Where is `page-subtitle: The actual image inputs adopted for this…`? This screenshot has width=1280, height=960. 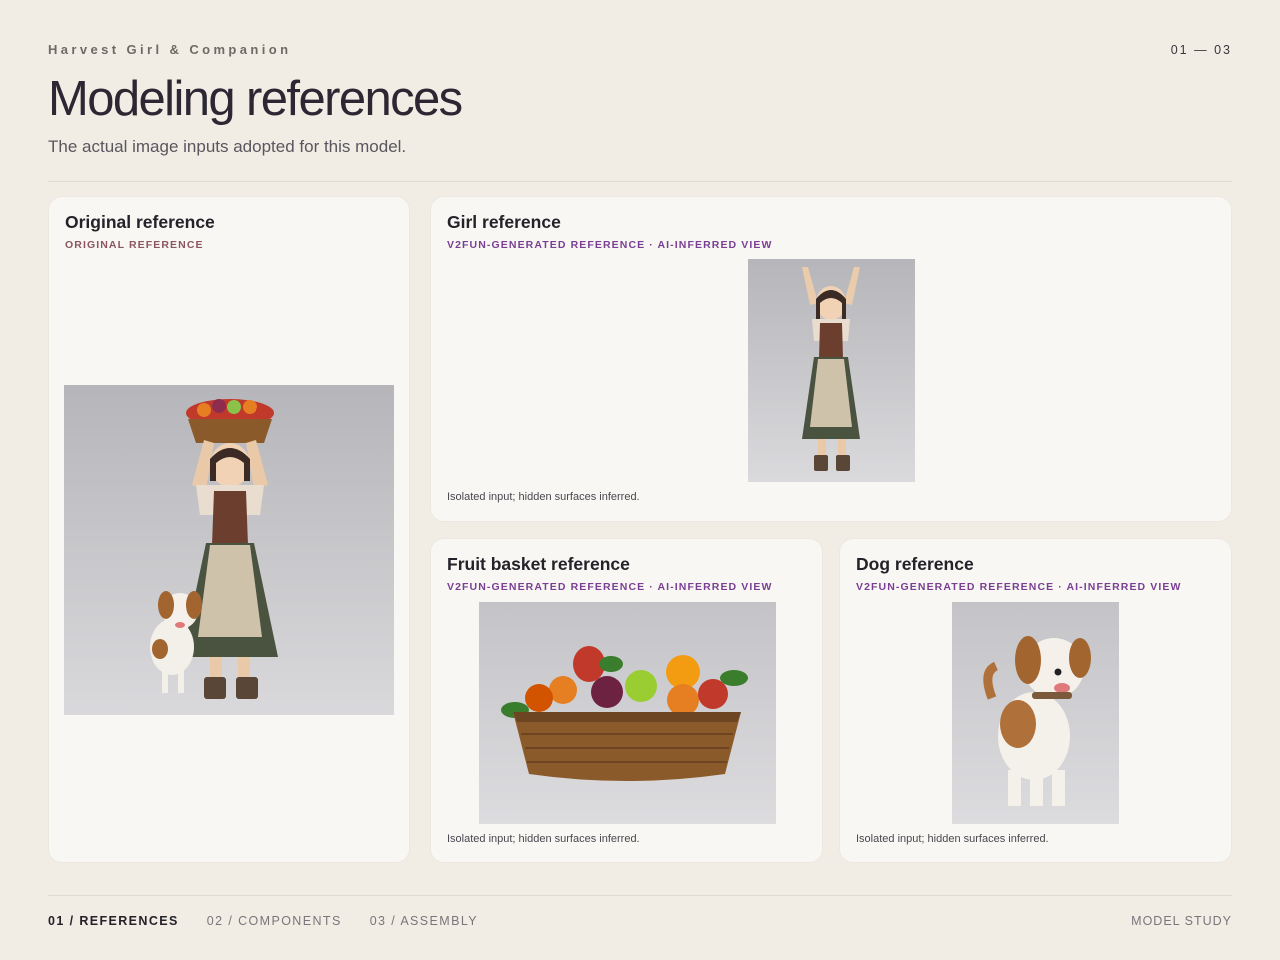 page-subtitle: The actual image inputs adopted for this… is located at coordinates (227, 146).